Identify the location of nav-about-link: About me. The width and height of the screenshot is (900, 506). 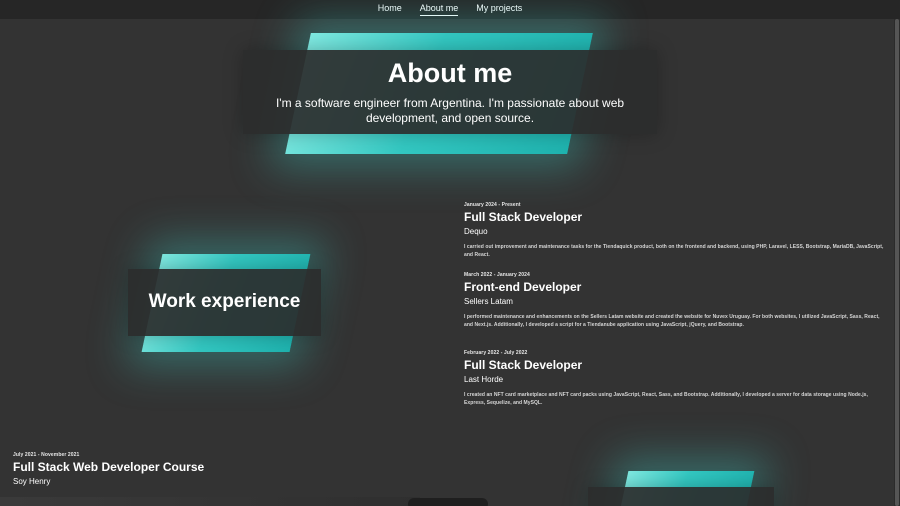
(439, 9).